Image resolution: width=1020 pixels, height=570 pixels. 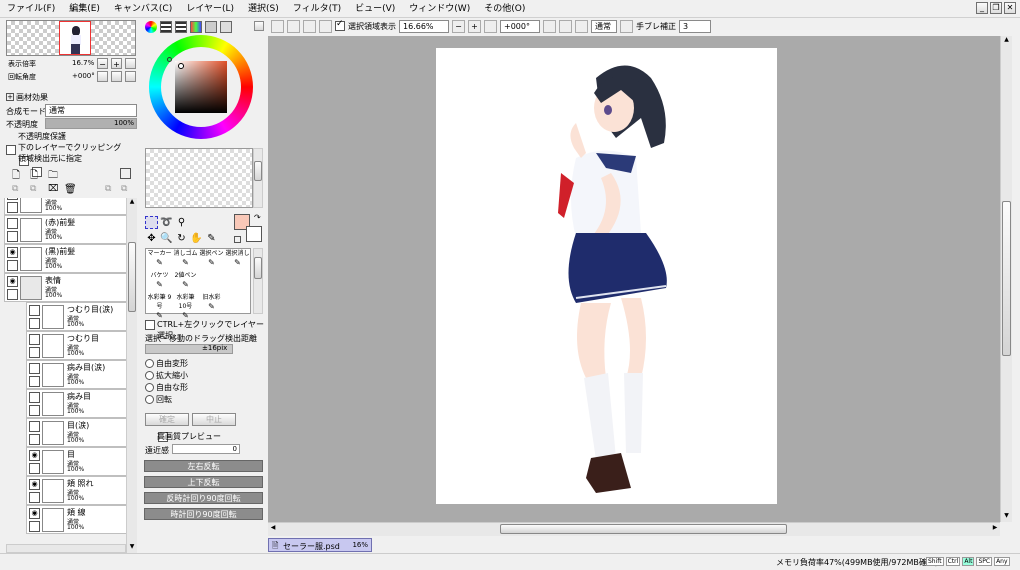 I want to click on blend-combo: 通常, so click(x=604, y=26).